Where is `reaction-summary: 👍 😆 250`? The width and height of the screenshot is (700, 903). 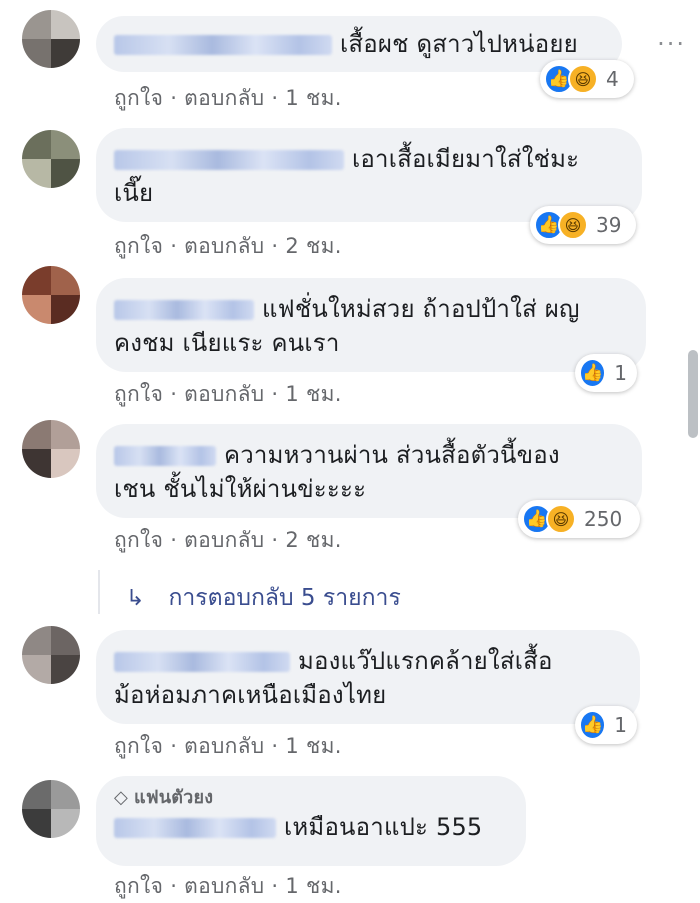
reaction-summary: 👍 😆 250 is located at coordinates (579, 519).